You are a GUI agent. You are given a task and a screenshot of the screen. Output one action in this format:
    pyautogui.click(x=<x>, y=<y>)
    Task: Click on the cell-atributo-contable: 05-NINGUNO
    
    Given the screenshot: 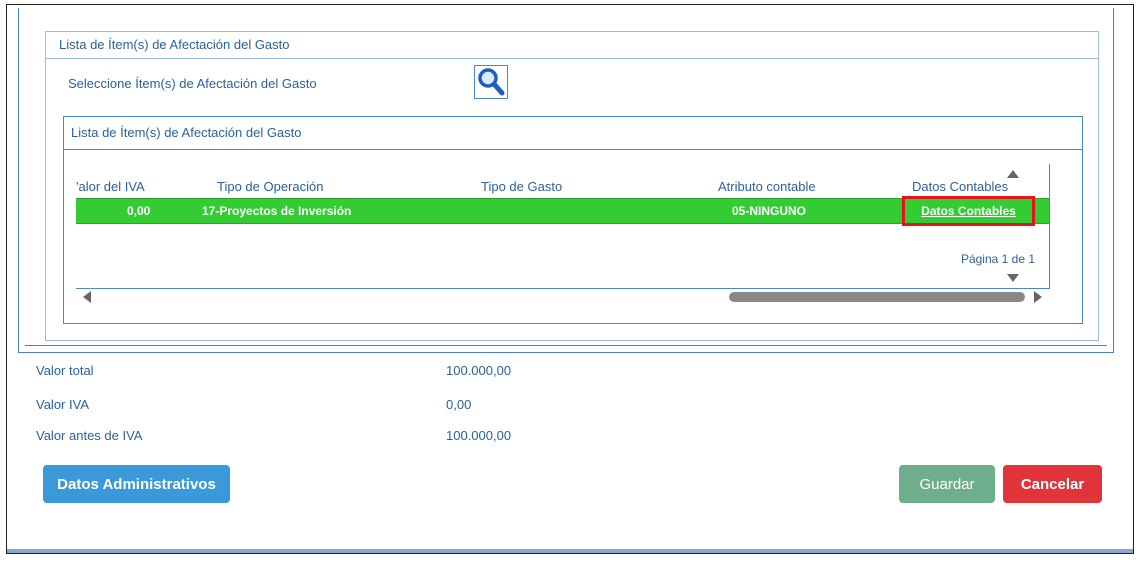 What is the action you would take?
    pyautogui.click(x=769, y=211)
    